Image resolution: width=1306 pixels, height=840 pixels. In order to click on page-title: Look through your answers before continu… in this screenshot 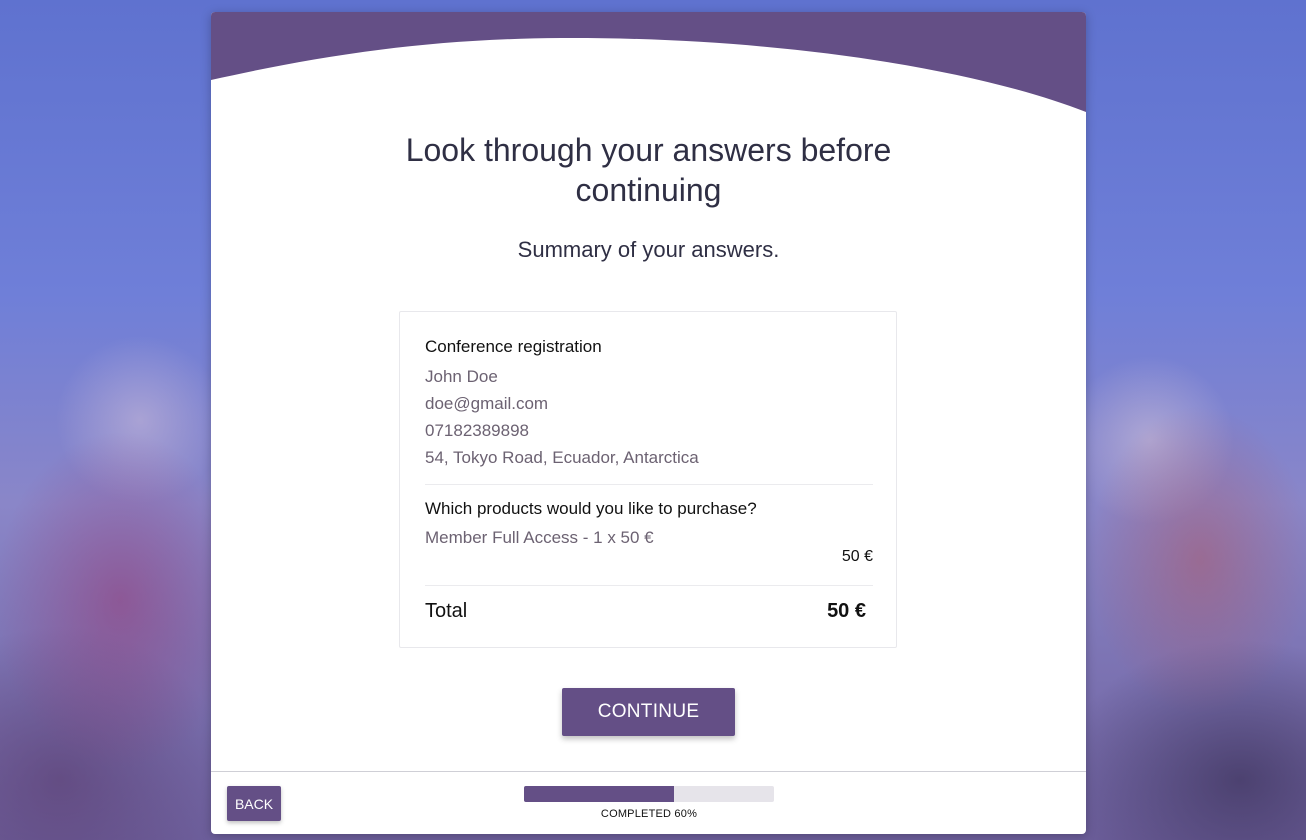, I will do `click(648, 170)`.